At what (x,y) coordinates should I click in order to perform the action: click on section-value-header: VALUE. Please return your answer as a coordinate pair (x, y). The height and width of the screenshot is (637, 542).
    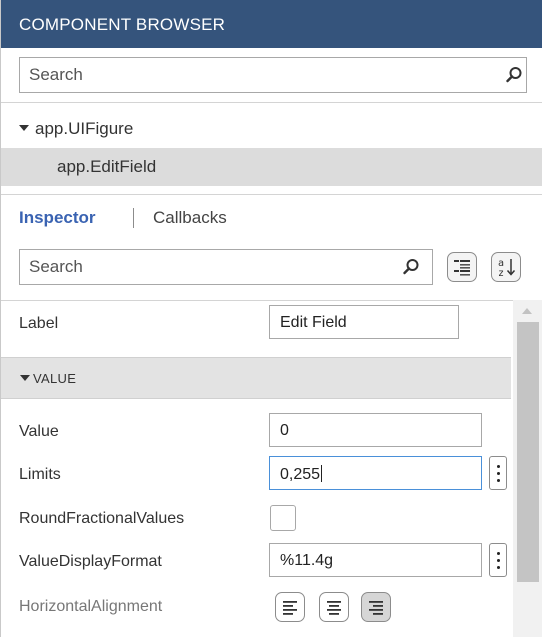
    Looking at the image, I should click on (256, 378).